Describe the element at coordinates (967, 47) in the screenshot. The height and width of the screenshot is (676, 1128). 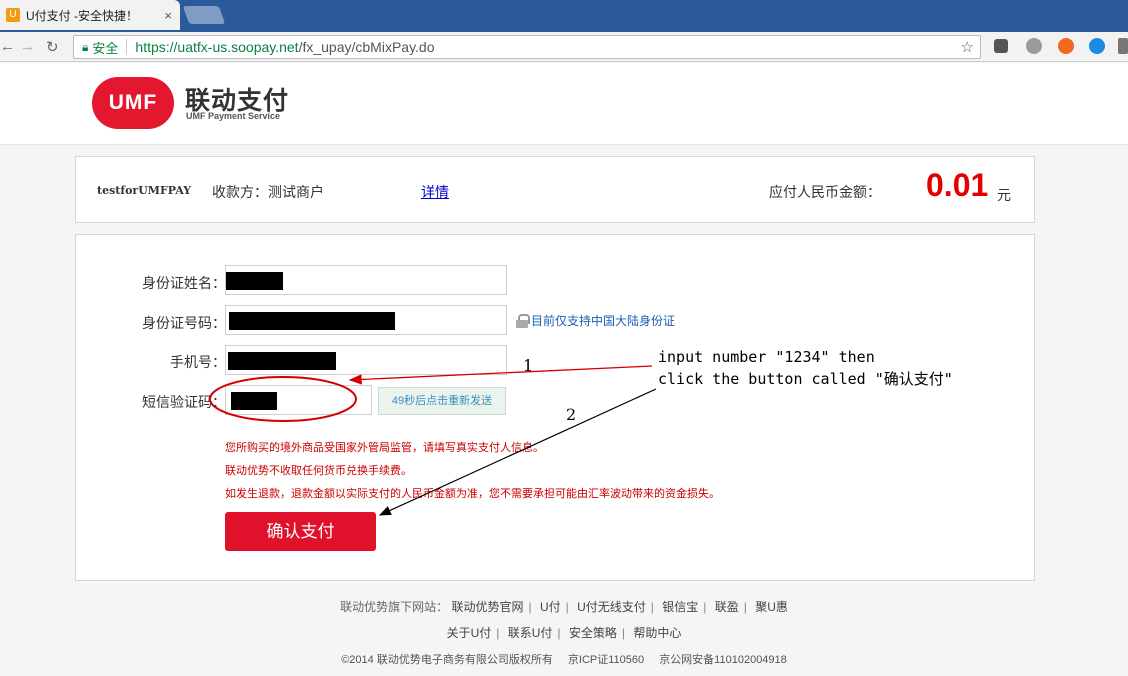
I see `bookmark-star-icon: ☆` at that location.